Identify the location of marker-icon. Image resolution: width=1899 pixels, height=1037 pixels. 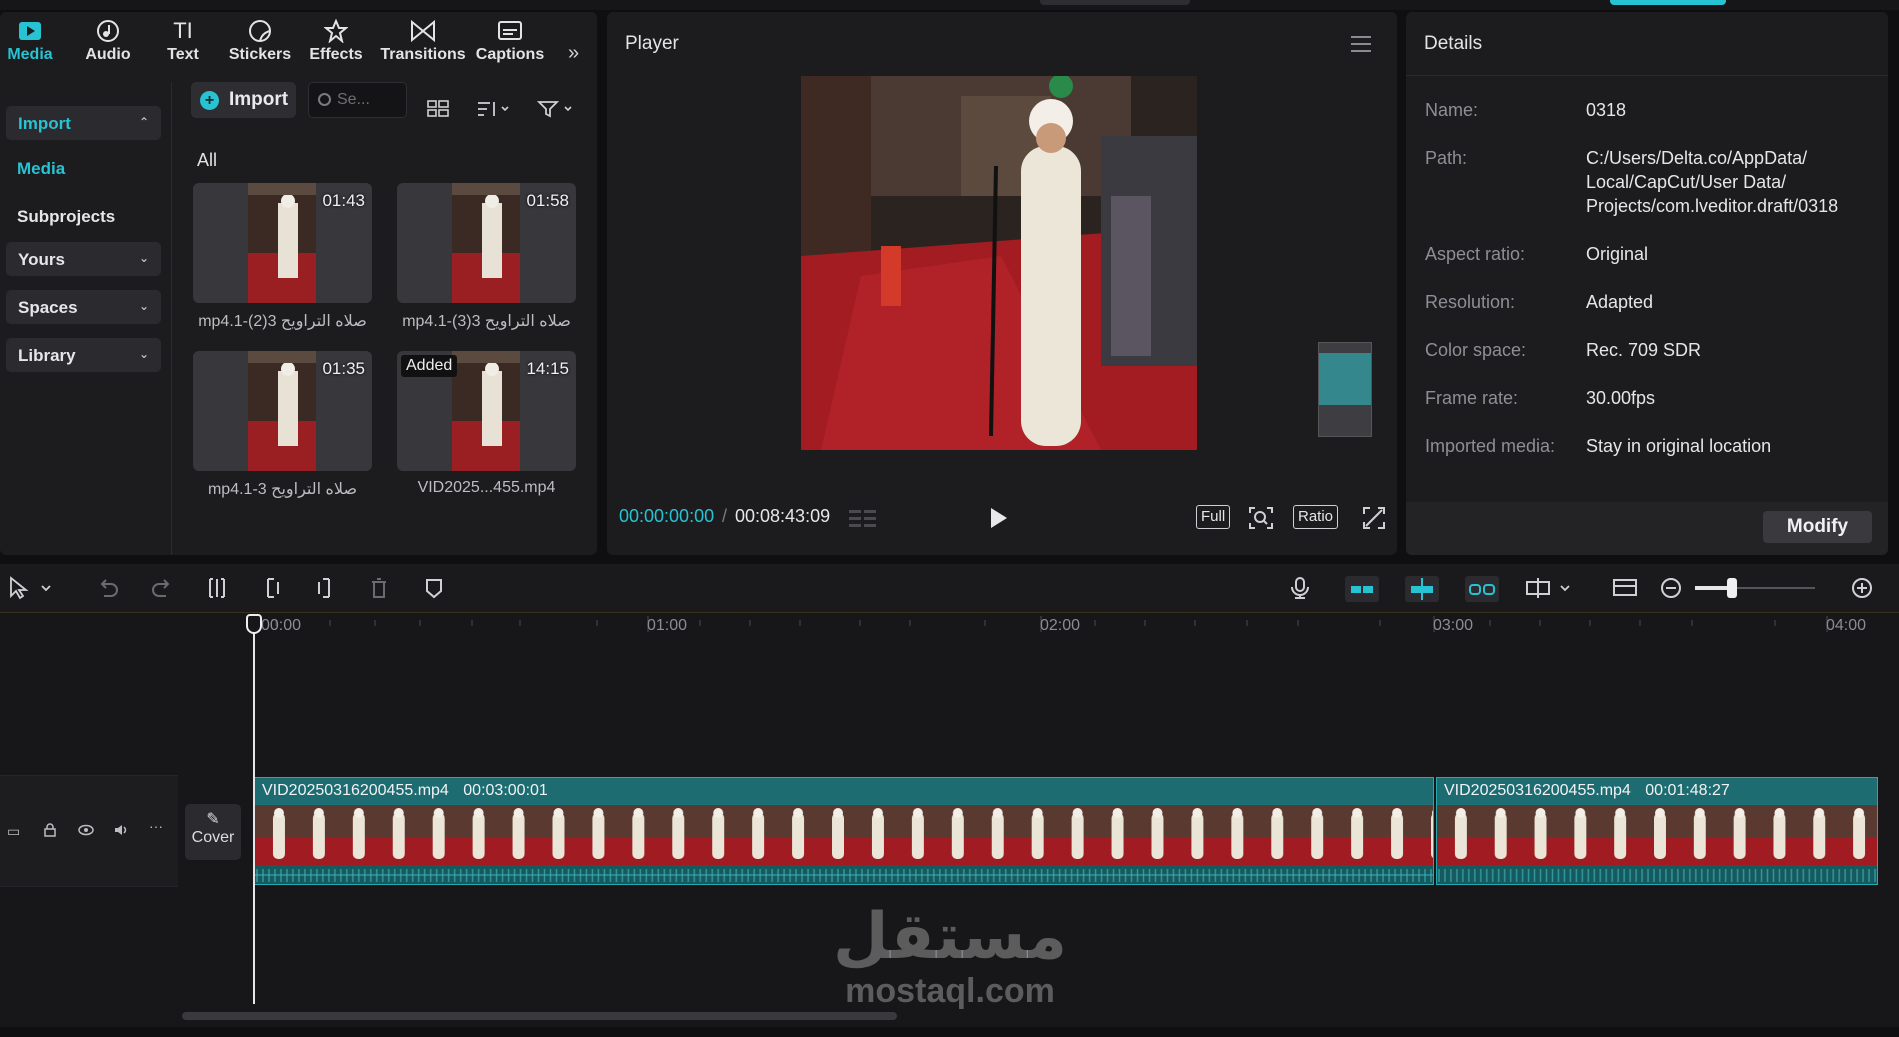
(434, 588).